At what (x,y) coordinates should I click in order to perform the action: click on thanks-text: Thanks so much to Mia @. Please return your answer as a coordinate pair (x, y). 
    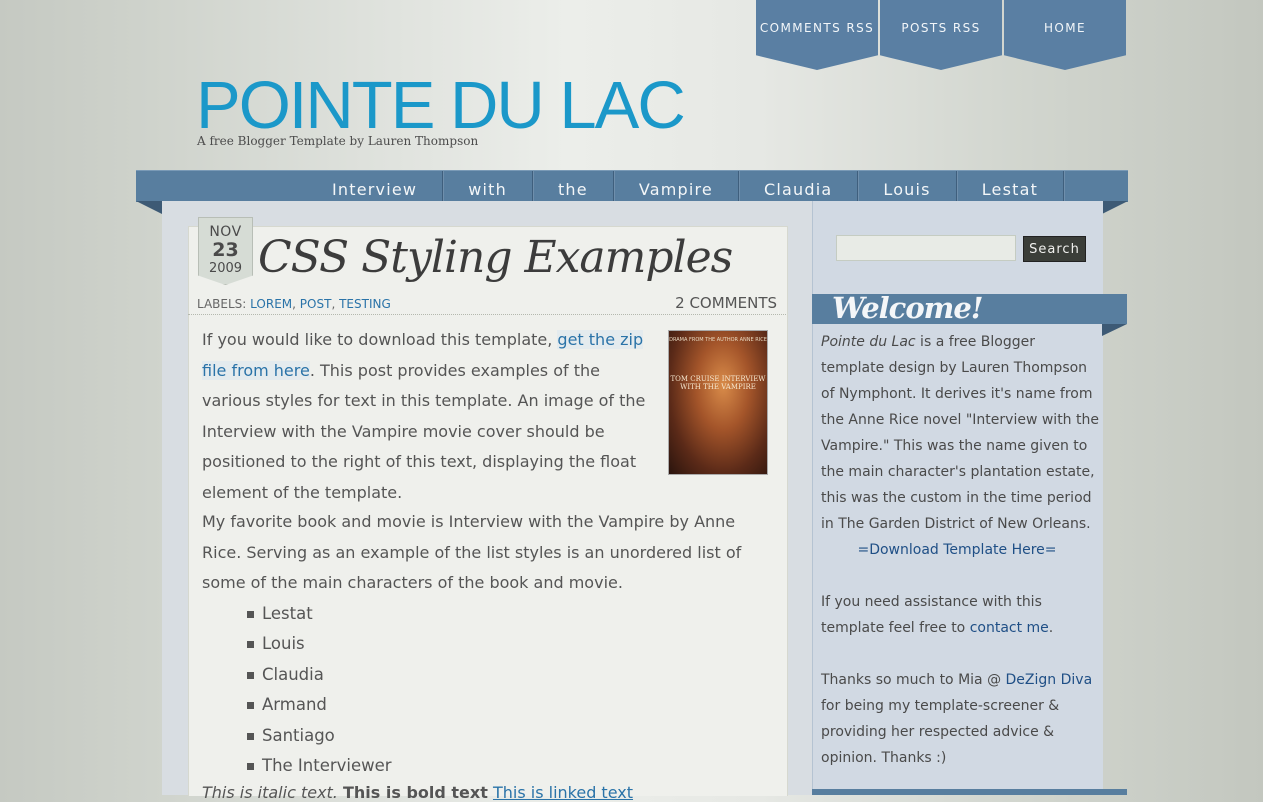
    Looking at the image, I should click on (913, 680).